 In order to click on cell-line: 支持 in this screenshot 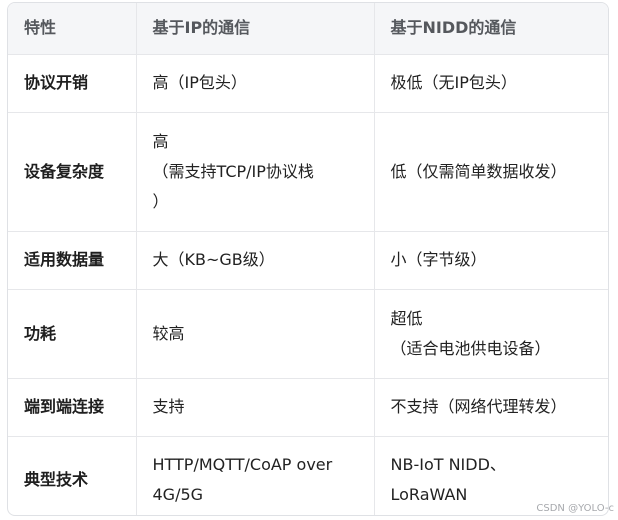, I will do `click(168, 406)`.